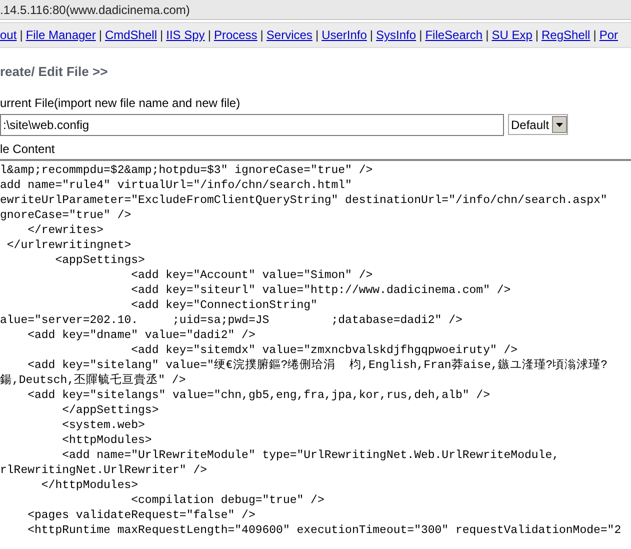 The height and width of the screenshot is (549, 631). What do you see at coordinates (106, 440) in the screenshot?
I see `code-line: <httpModules>` at bounding box center [106, 440].